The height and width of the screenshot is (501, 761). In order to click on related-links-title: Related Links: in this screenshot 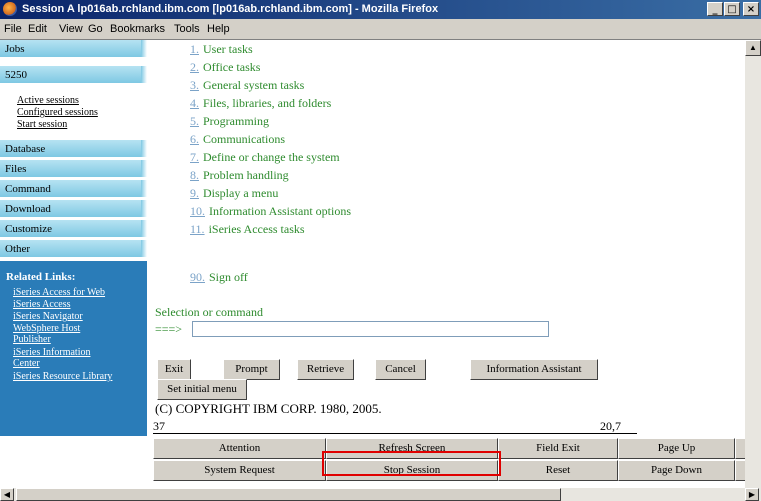, I will do `click(41, 277)`.